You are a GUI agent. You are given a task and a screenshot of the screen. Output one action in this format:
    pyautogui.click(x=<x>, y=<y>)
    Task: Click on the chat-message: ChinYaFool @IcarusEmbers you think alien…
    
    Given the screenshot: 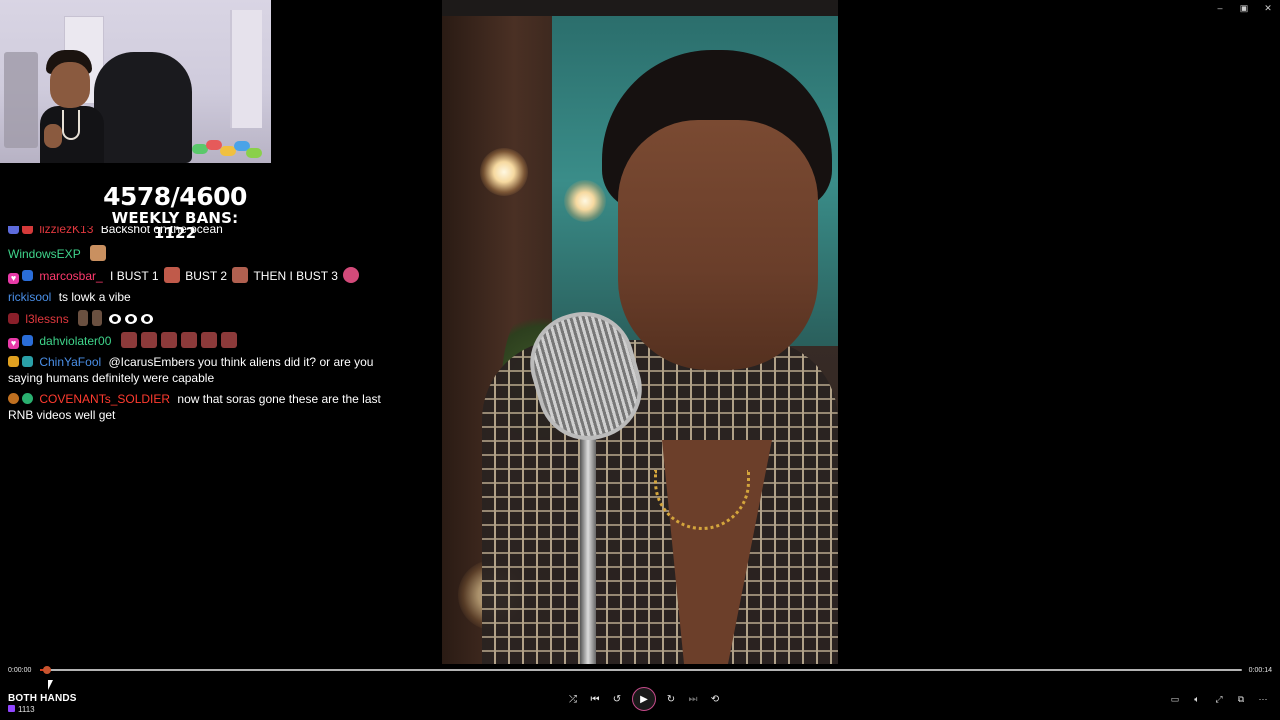 What is the action you would take?
    pyautogui.click(x=208, y=370)
    